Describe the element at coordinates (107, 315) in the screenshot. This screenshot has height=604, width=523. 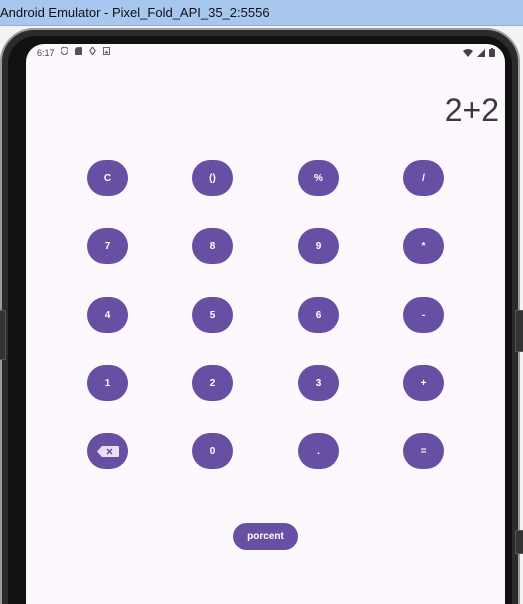
I see `digit-4-button: 4` at that location.